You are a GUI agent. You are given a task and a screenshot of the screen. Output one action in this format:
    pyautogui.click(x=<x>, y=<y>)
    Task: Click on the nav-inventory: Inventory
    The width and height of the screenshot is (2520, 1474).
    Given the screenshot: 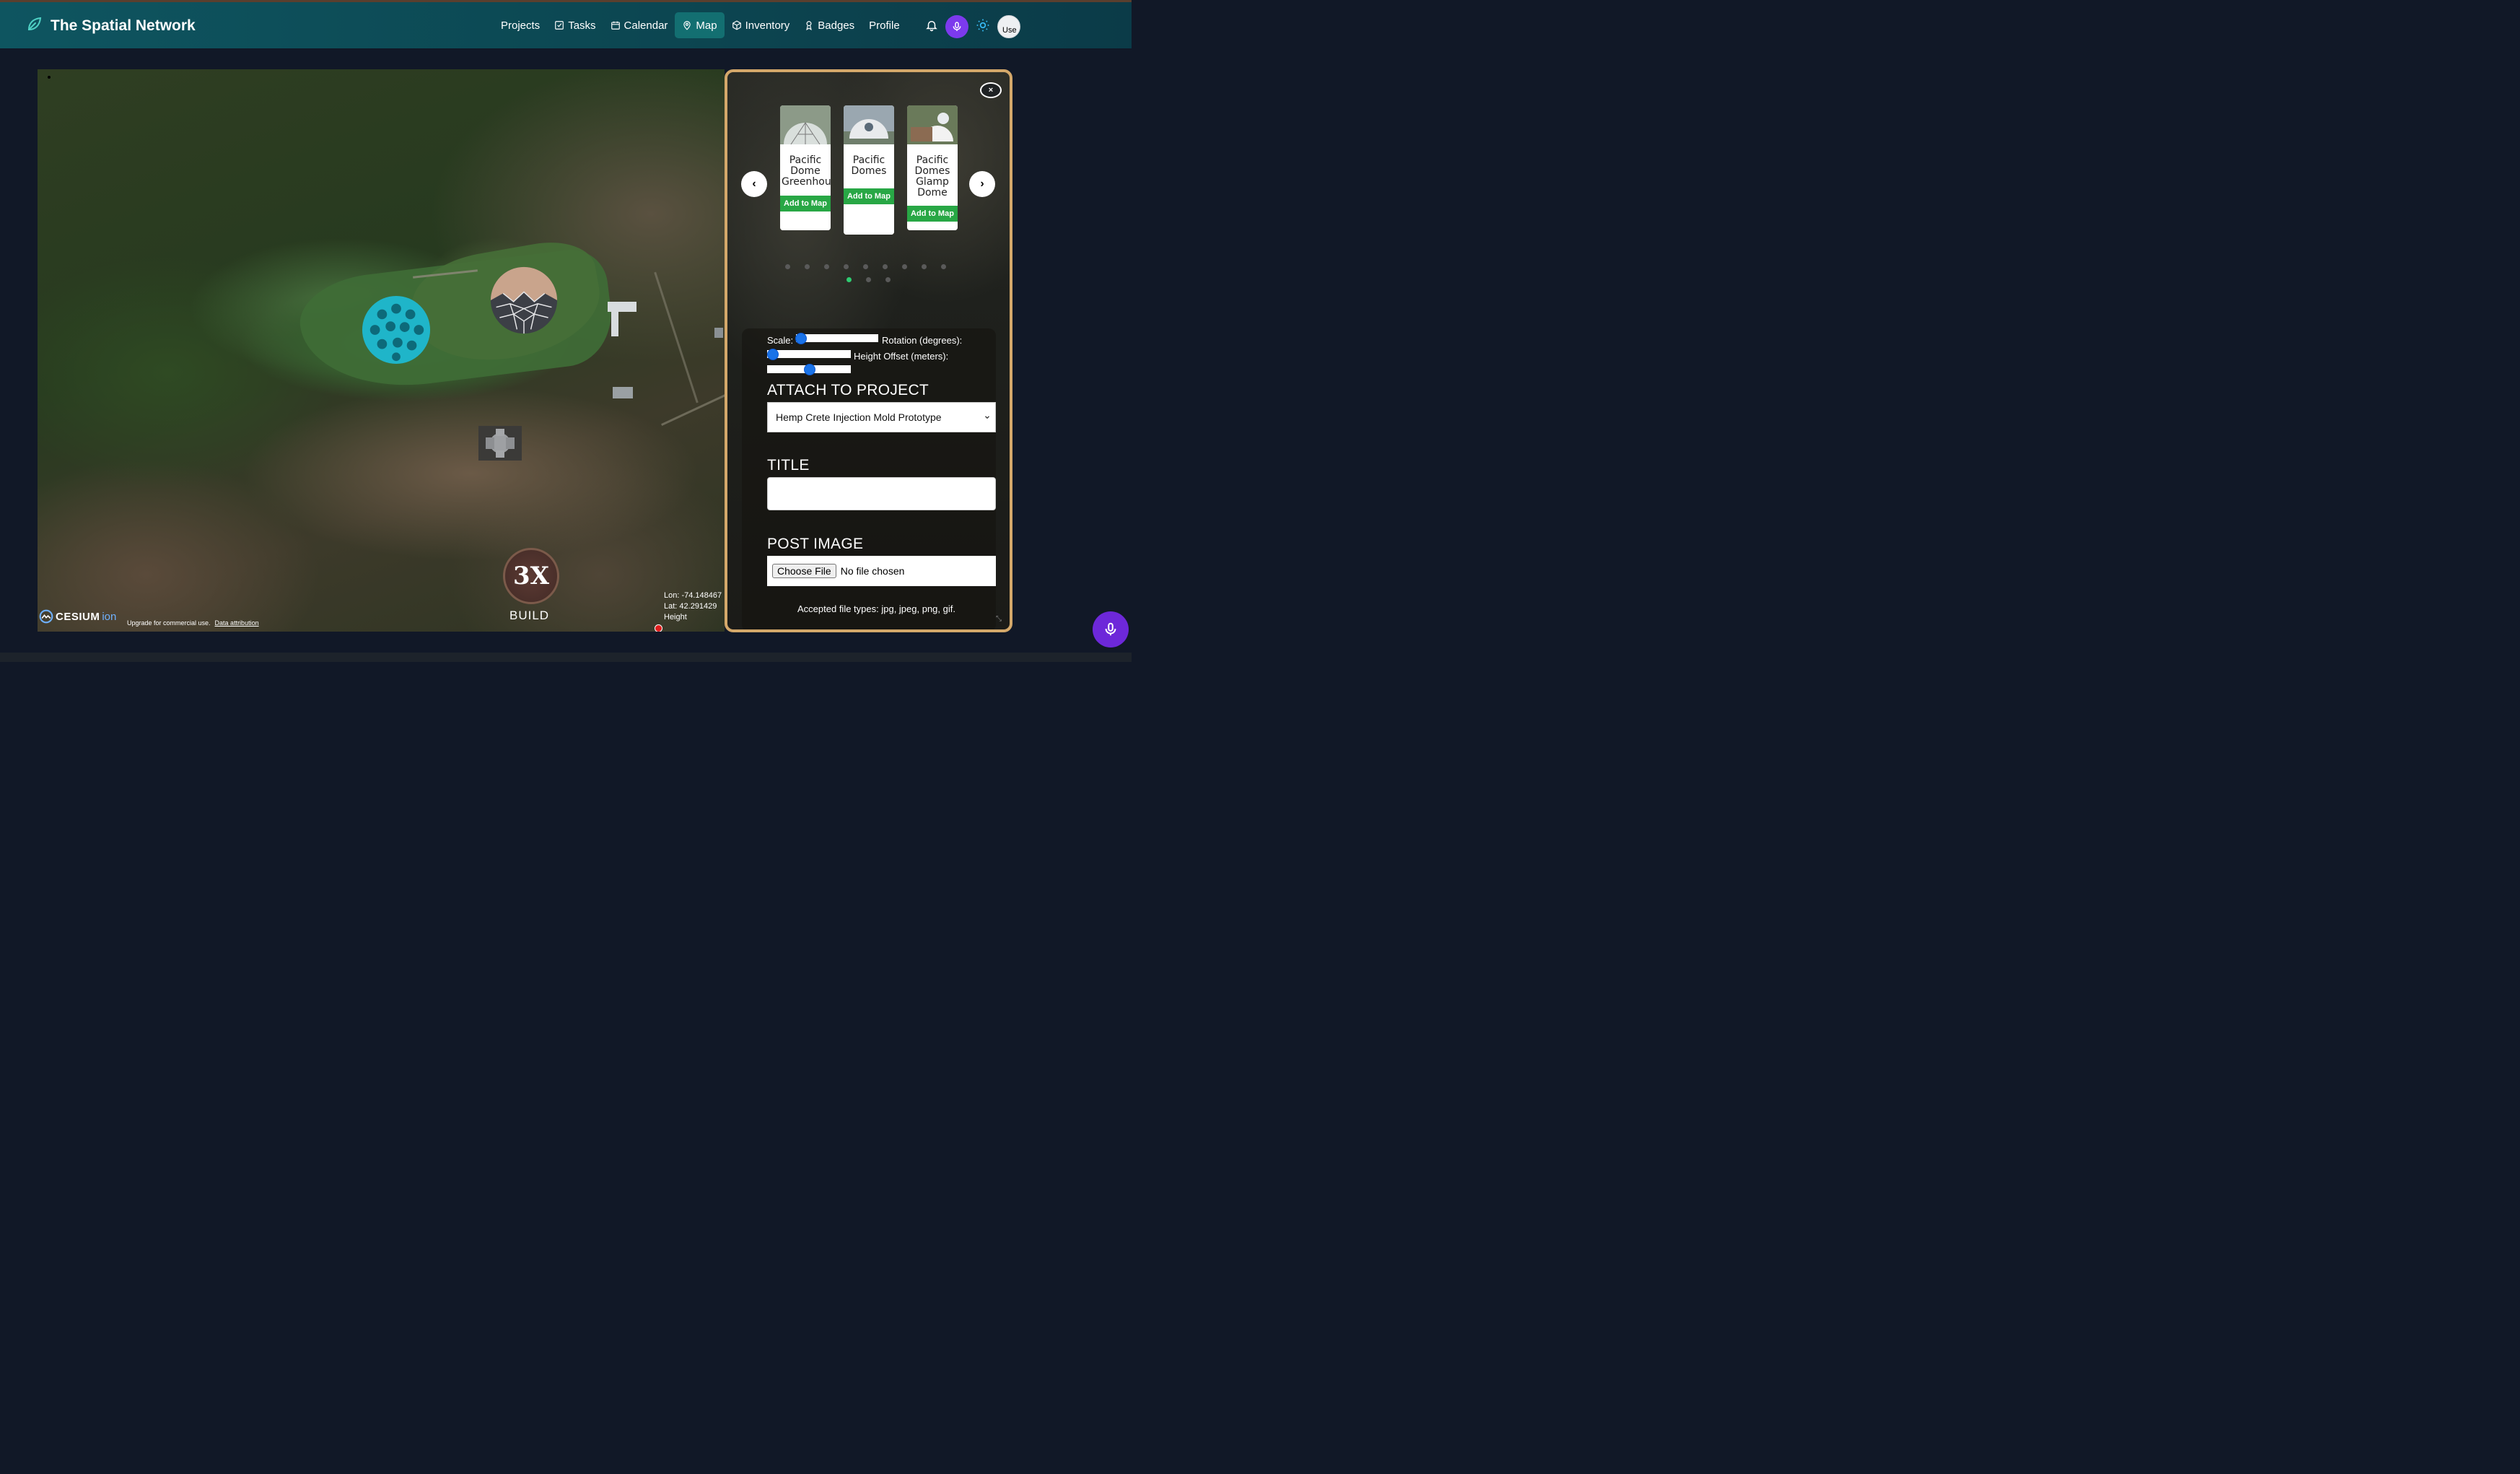 What is the action you would take?
    pyautogui.click(x=761, y=25)
    